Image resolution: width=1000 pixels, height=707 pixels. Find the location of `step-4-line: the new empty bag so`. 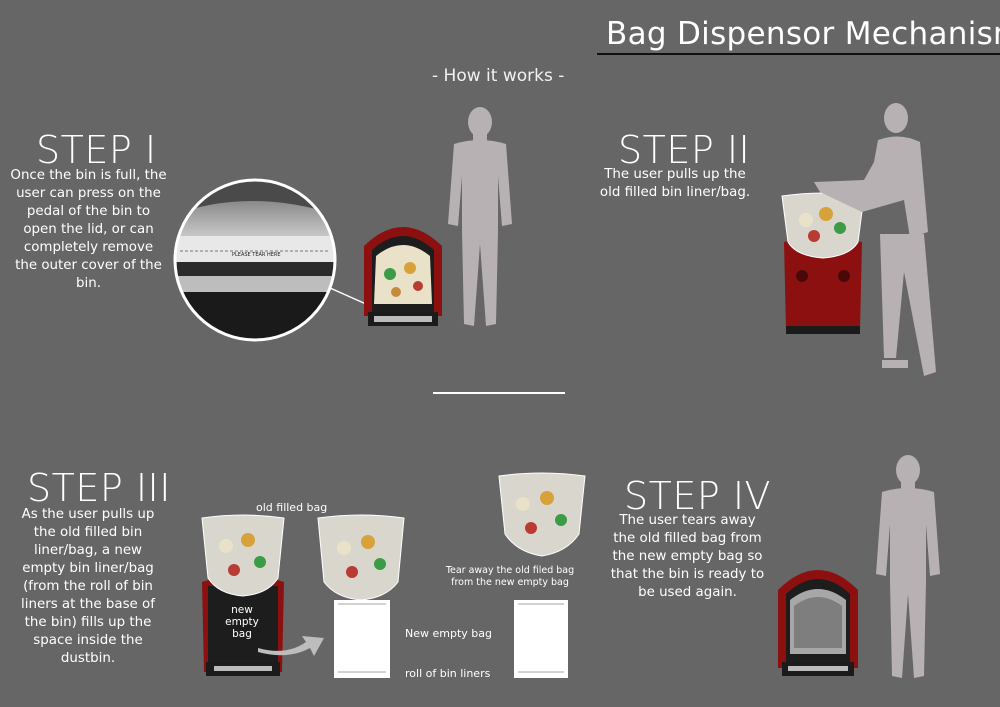

step-4-line: the new empty bag so is located at coordinates (687, 556).